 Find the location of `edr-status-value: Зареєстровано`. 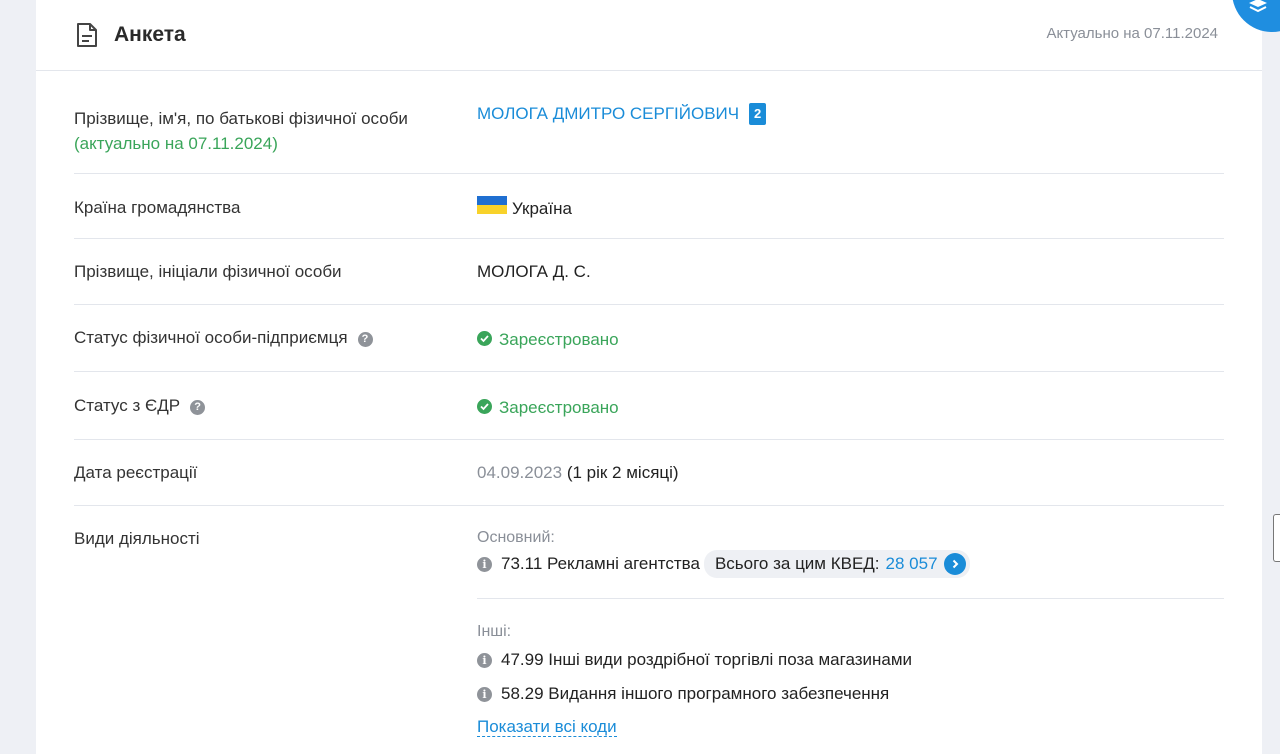

edr-status-value: Зареєстровано is located at coordinates (548, 408).